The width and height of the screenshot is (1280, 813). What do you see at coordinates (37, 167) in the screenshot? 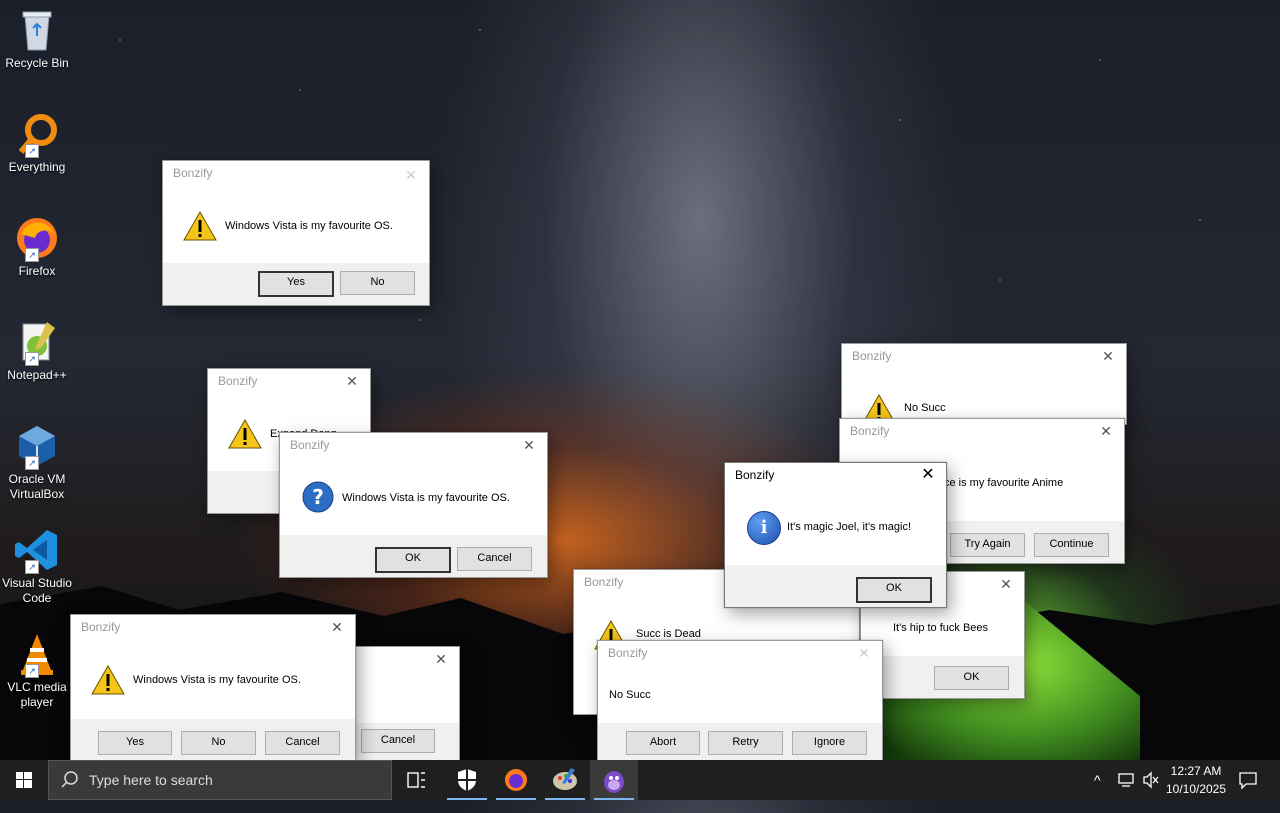
I see `desktop-icon-label: Everything` at bounding box center [37, 167].